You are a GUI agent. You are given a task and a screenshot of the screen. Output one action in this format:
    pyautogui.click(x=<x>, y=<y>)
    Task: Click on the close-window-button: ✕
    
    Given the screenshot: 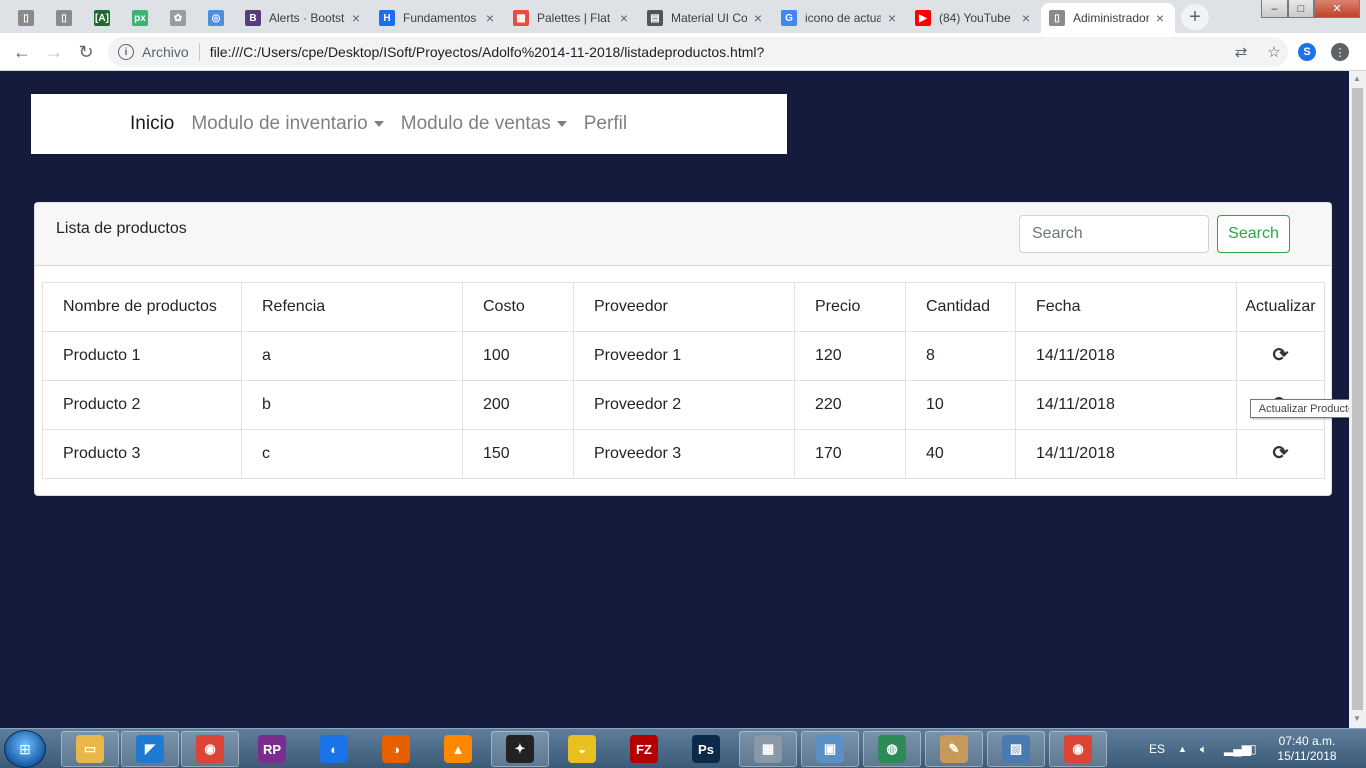 What is the action you would take?
    pyautogui.click(x=1337, y=9)
    